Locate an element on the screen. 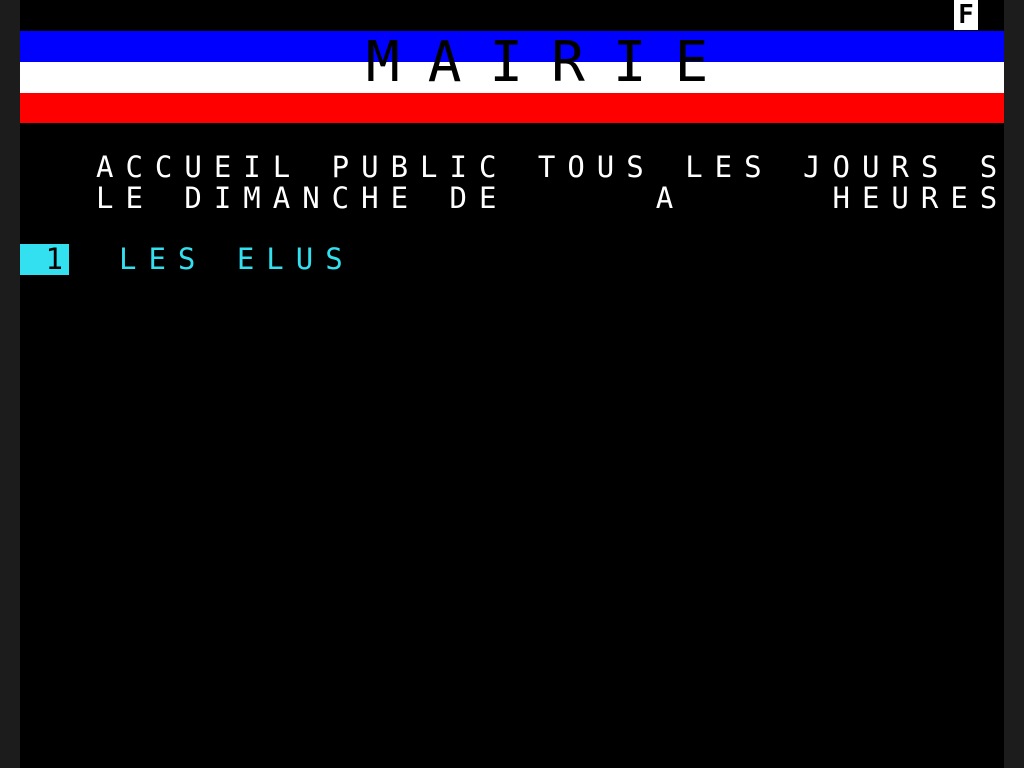 The width and height of the screenshot is (1024, 768). menu-item-les-elus: 1 LES ELUS is located at coordinates (220, 259).